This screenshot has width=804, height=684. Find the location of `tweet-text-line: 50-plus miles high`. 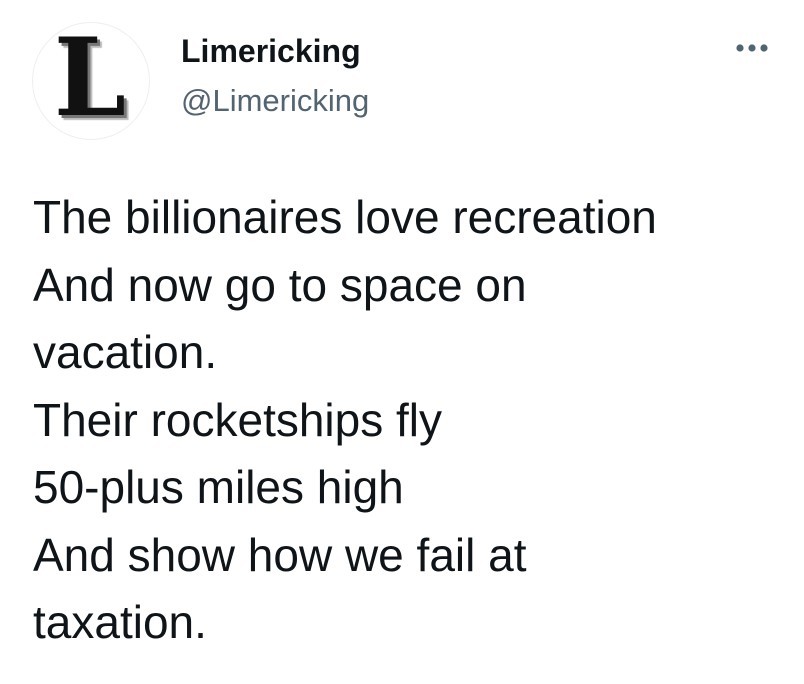

tweet-text-line: 50-plus miles high is located at coordinates (218, 487).